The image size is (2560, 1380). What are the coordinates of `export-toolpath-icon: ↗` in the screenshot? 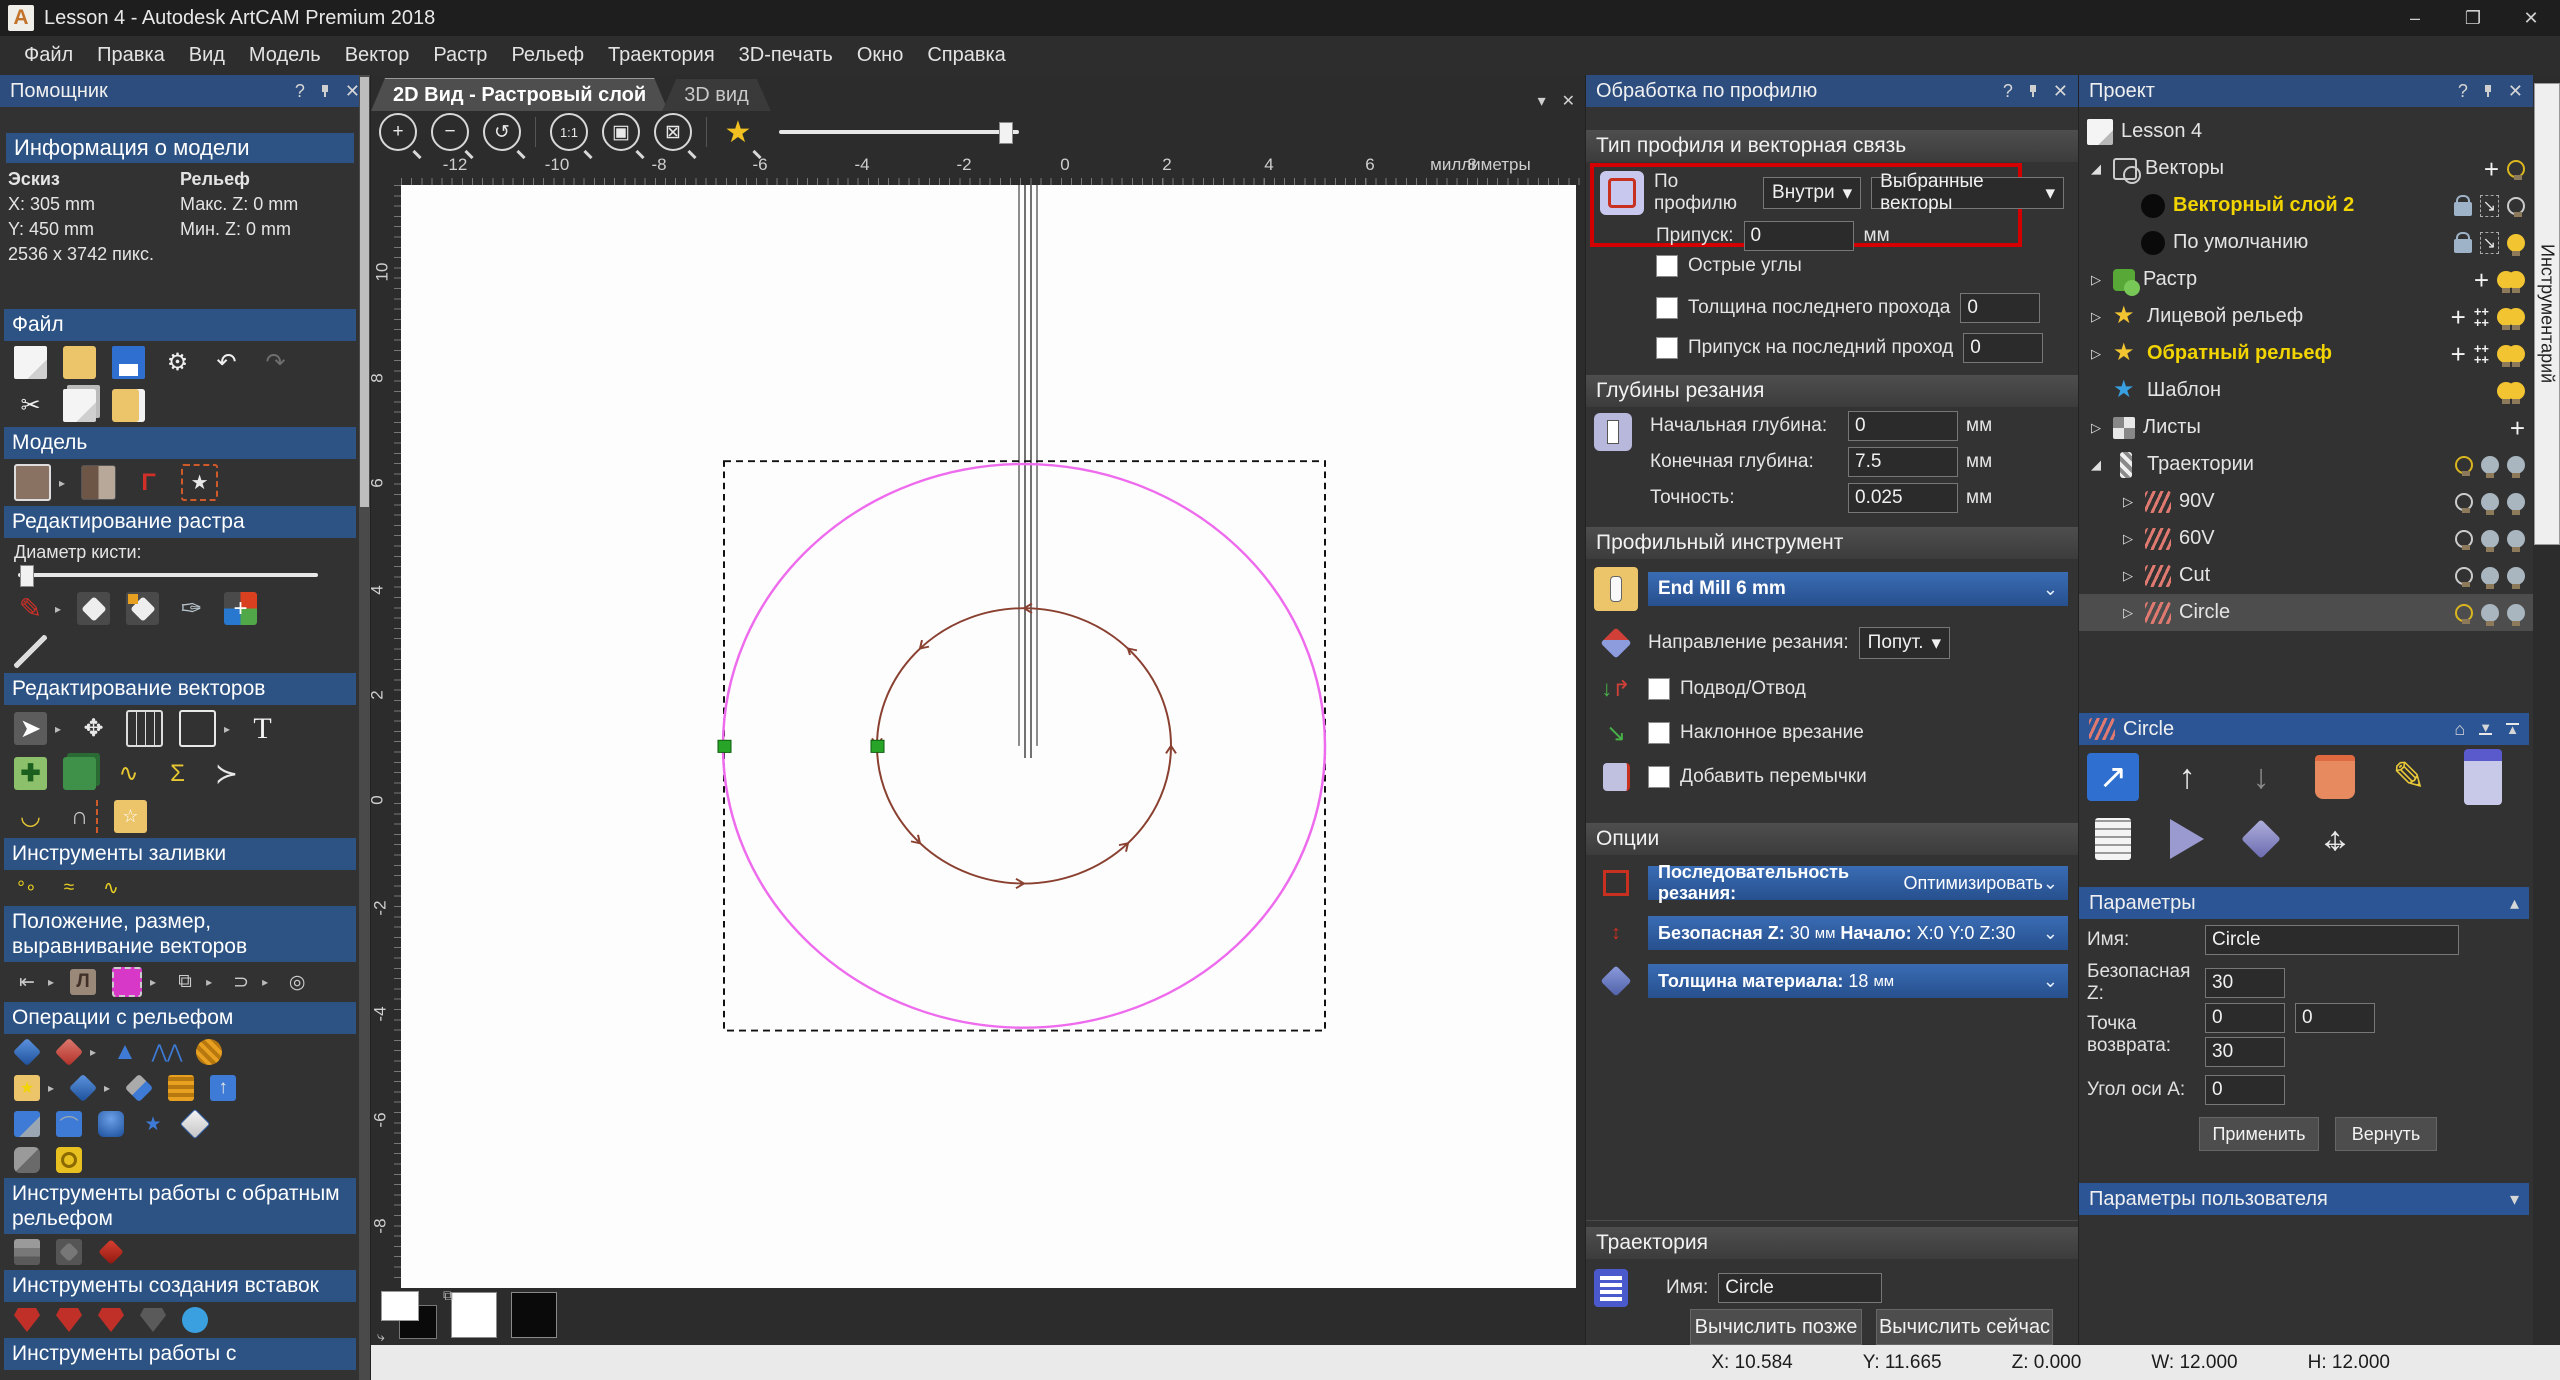 It's located at (2113, 777).